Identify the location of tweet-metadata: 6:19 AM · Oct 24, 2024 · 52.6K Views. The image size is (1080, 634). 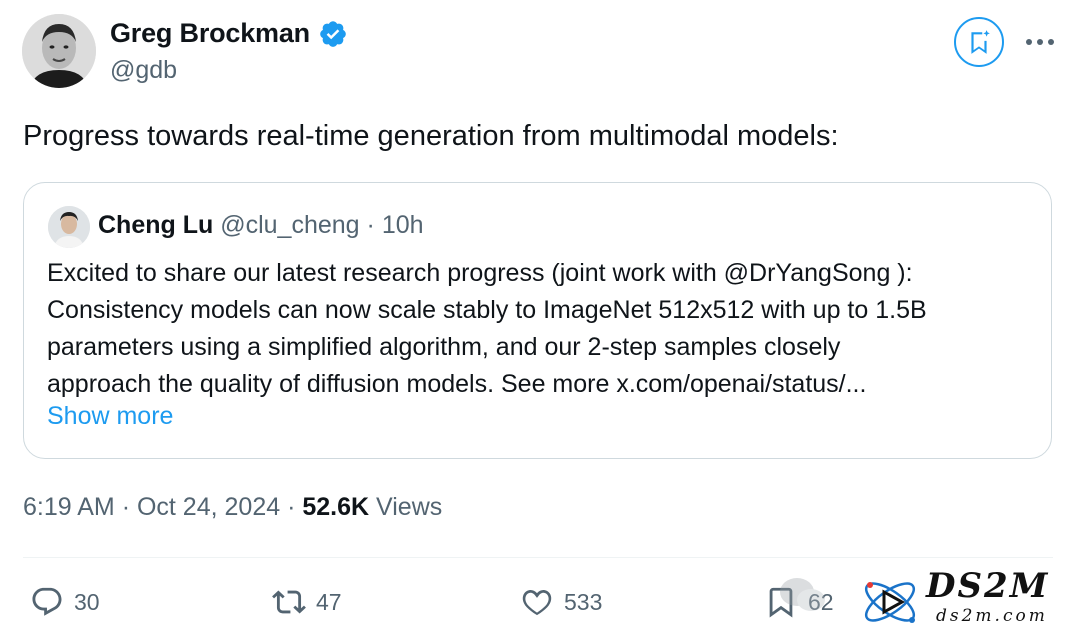
(232, 507).